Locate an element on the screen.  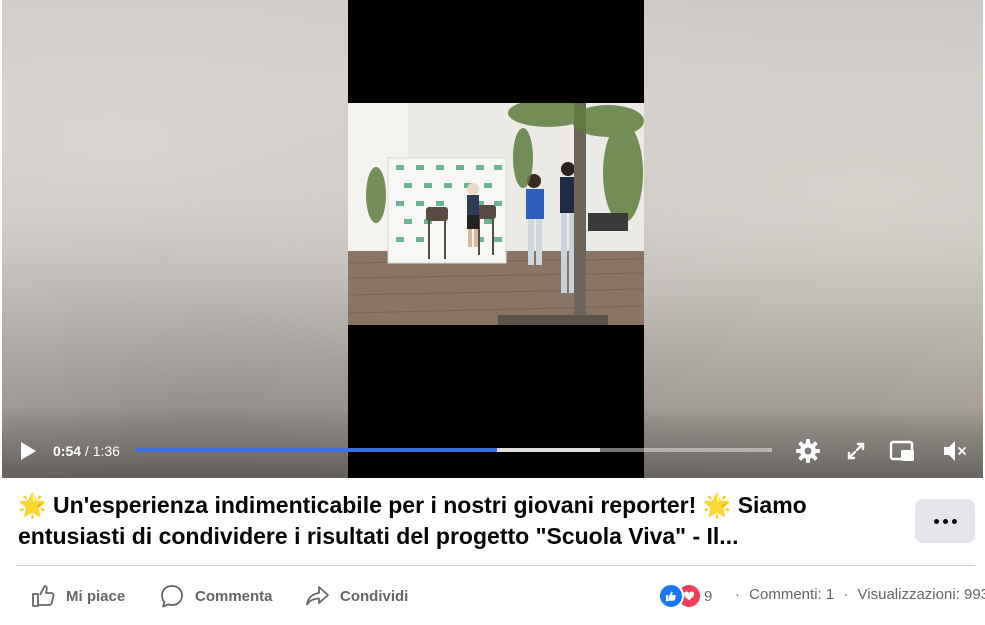
like-button: Mi piace is located at coordinates (77, 596).